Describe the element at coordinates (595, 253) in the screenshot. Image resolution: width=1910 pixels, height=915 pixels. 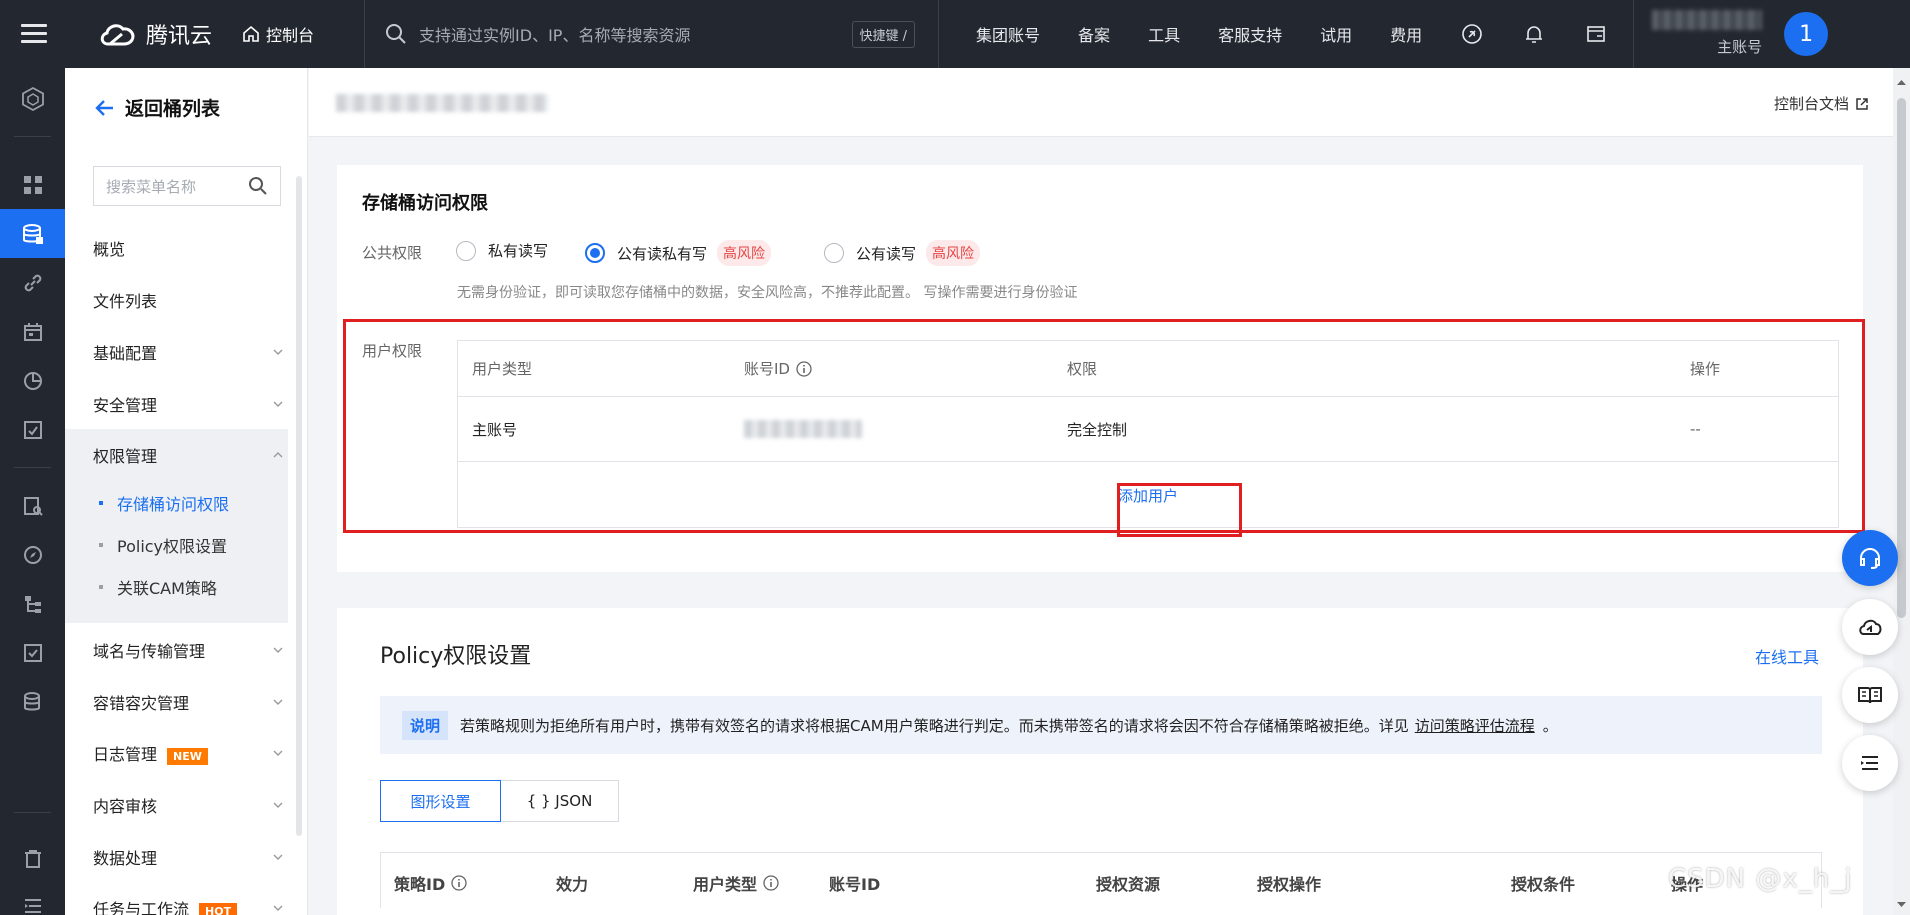
I see `radio-circle-selected` at that location.